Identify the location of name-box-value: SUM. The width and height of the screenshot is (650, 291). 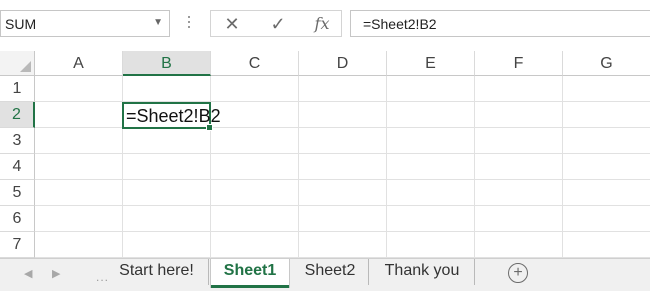
(21, 24).